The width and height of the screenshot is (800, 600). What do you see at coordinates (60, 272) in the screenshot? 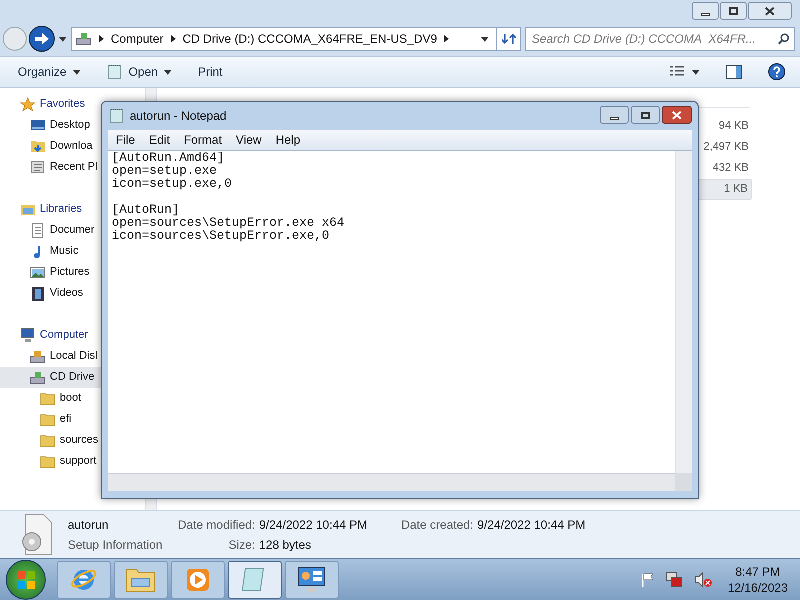
I see `nav-item: Pictures` at bounding box center [60, 272].